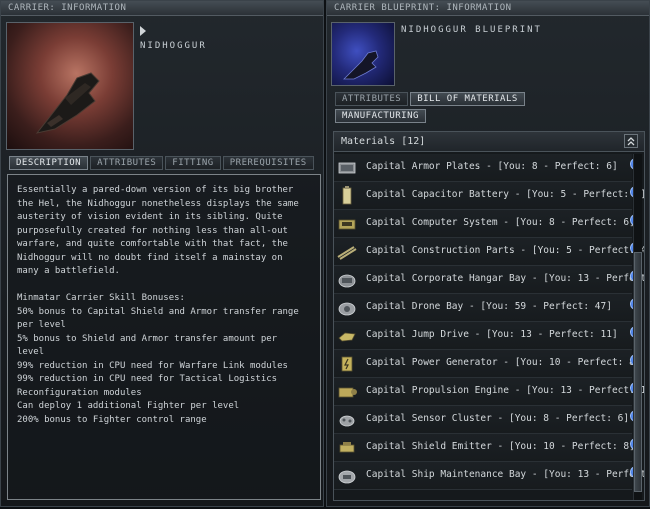 This screenshot has height=509, width=650. I want to click on scrollbar-thumb, so click(638, 372).